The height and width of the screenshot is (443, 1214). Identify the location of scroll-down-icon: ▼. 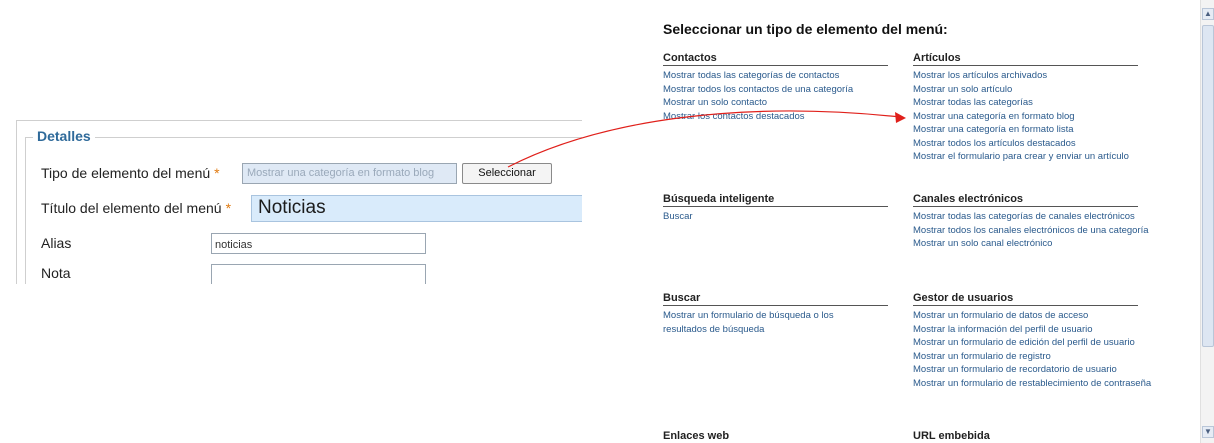
(1208, 432).